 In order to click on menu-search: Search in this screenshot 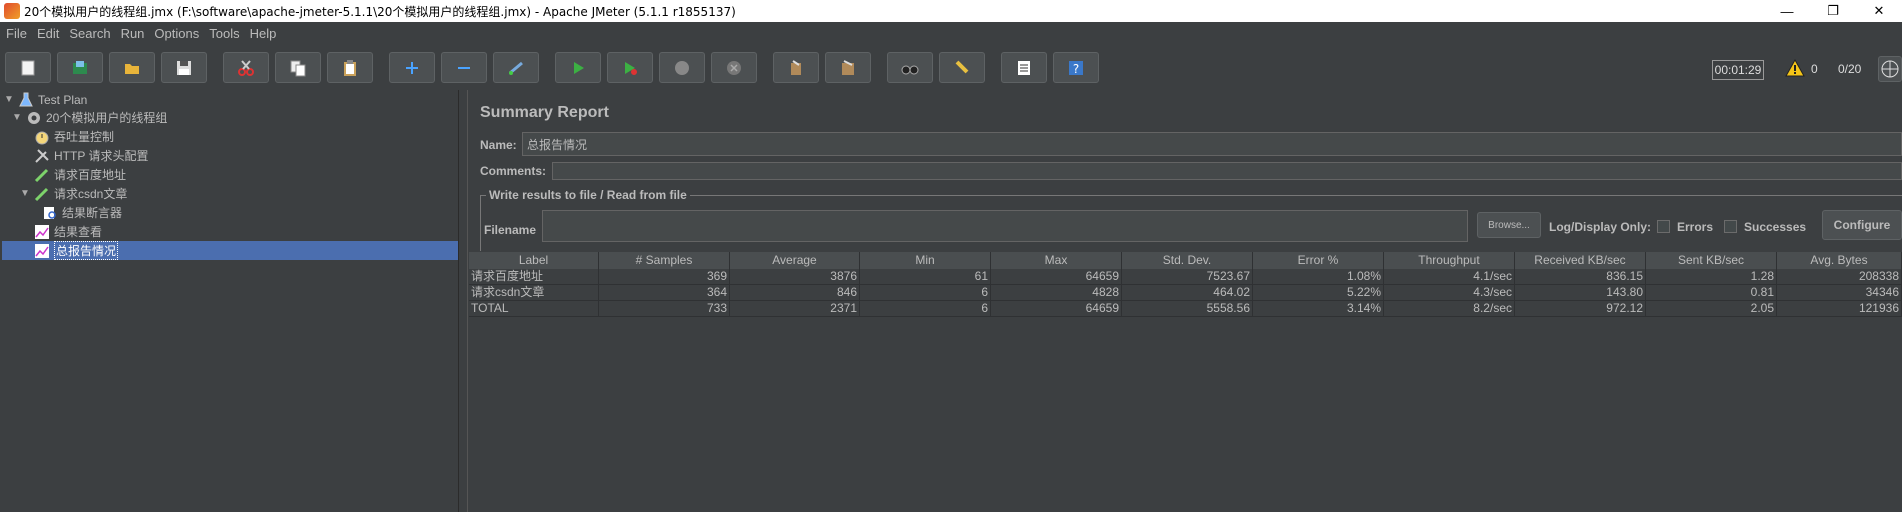, I will do `click(90, 33)`.